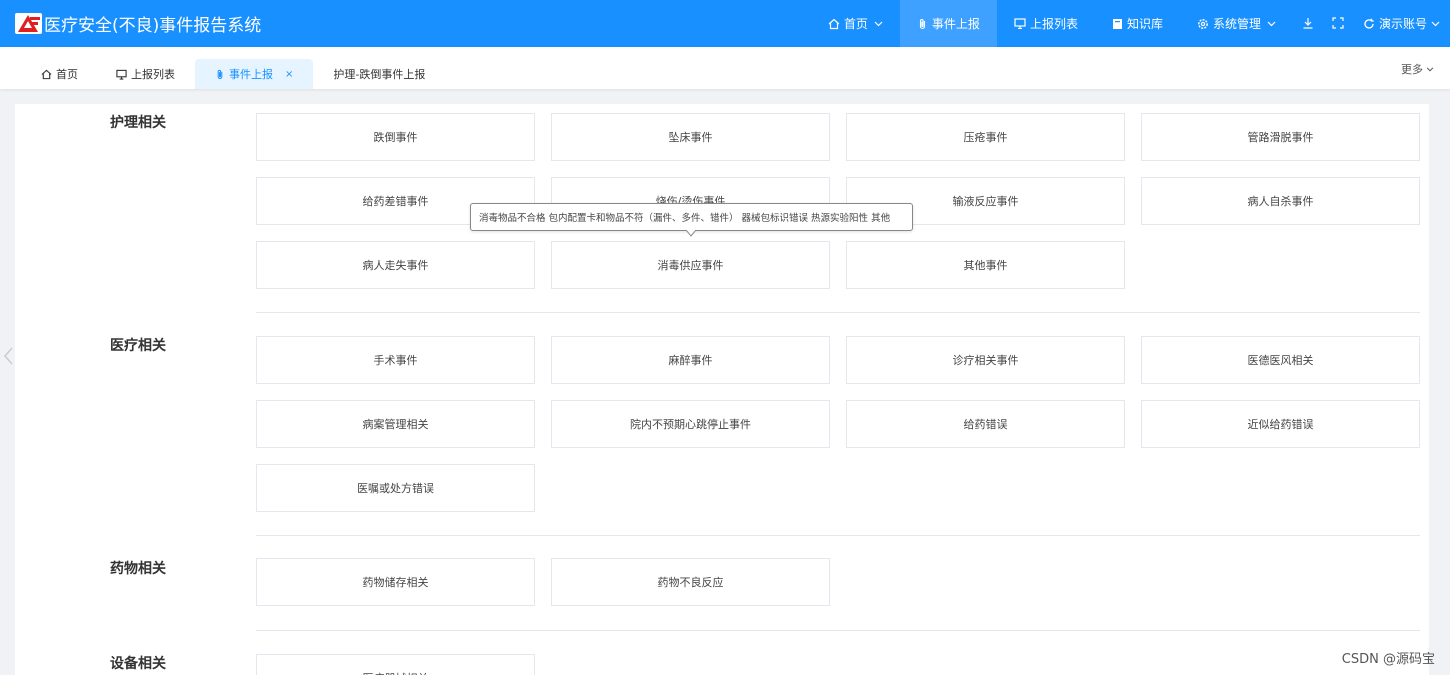 The height and width of the screenshot is (675, 1450). I want to click on event-card: 坠床事件, so click(690, 137).